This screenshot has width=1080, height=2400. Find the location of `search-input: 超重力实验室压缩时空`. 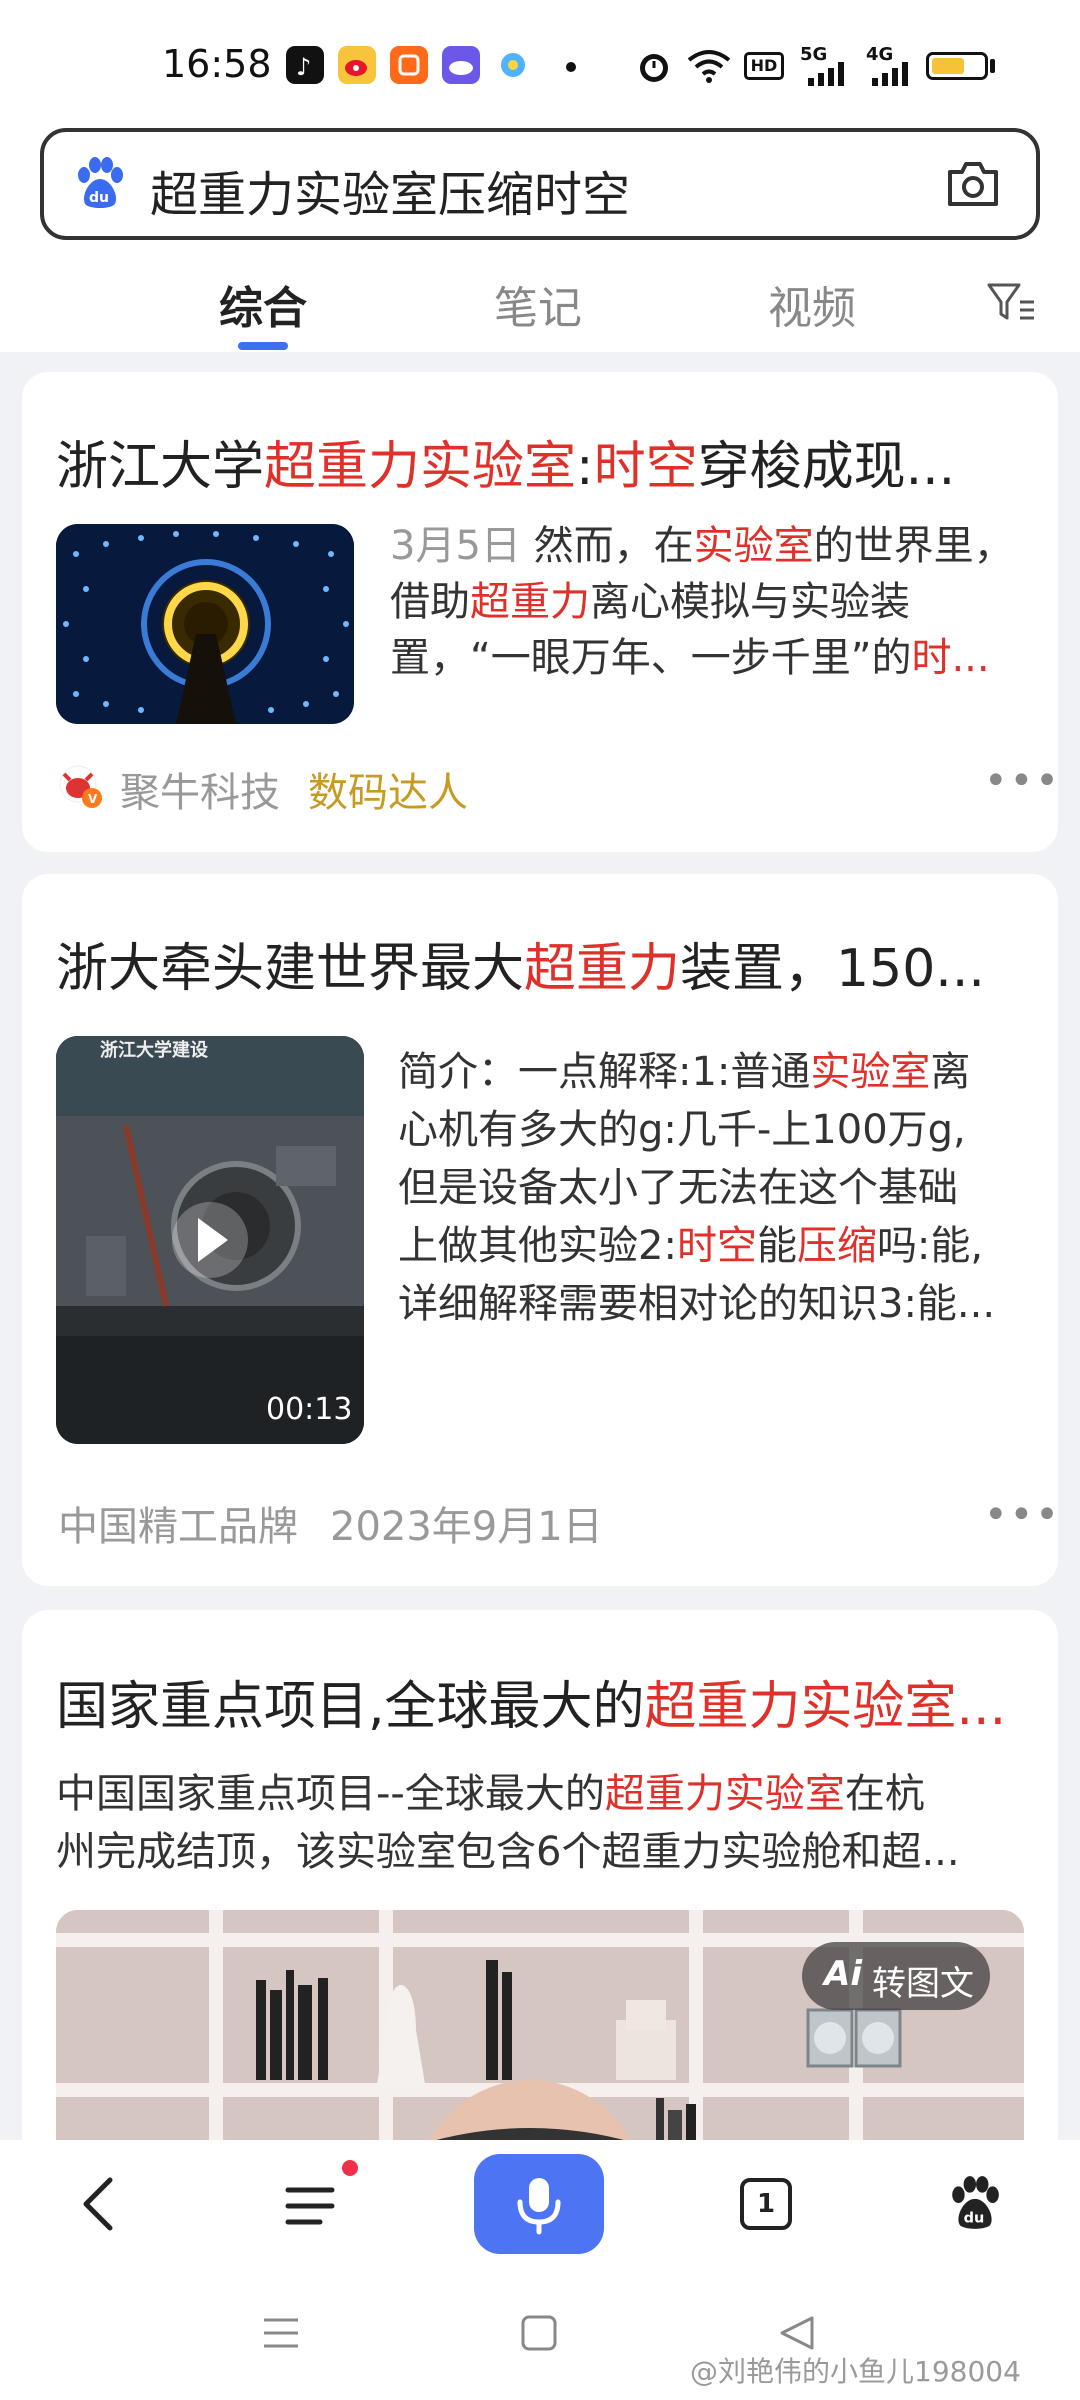

search-input: 超重力实验室压缩时空 is located at coordinates (390, 190).